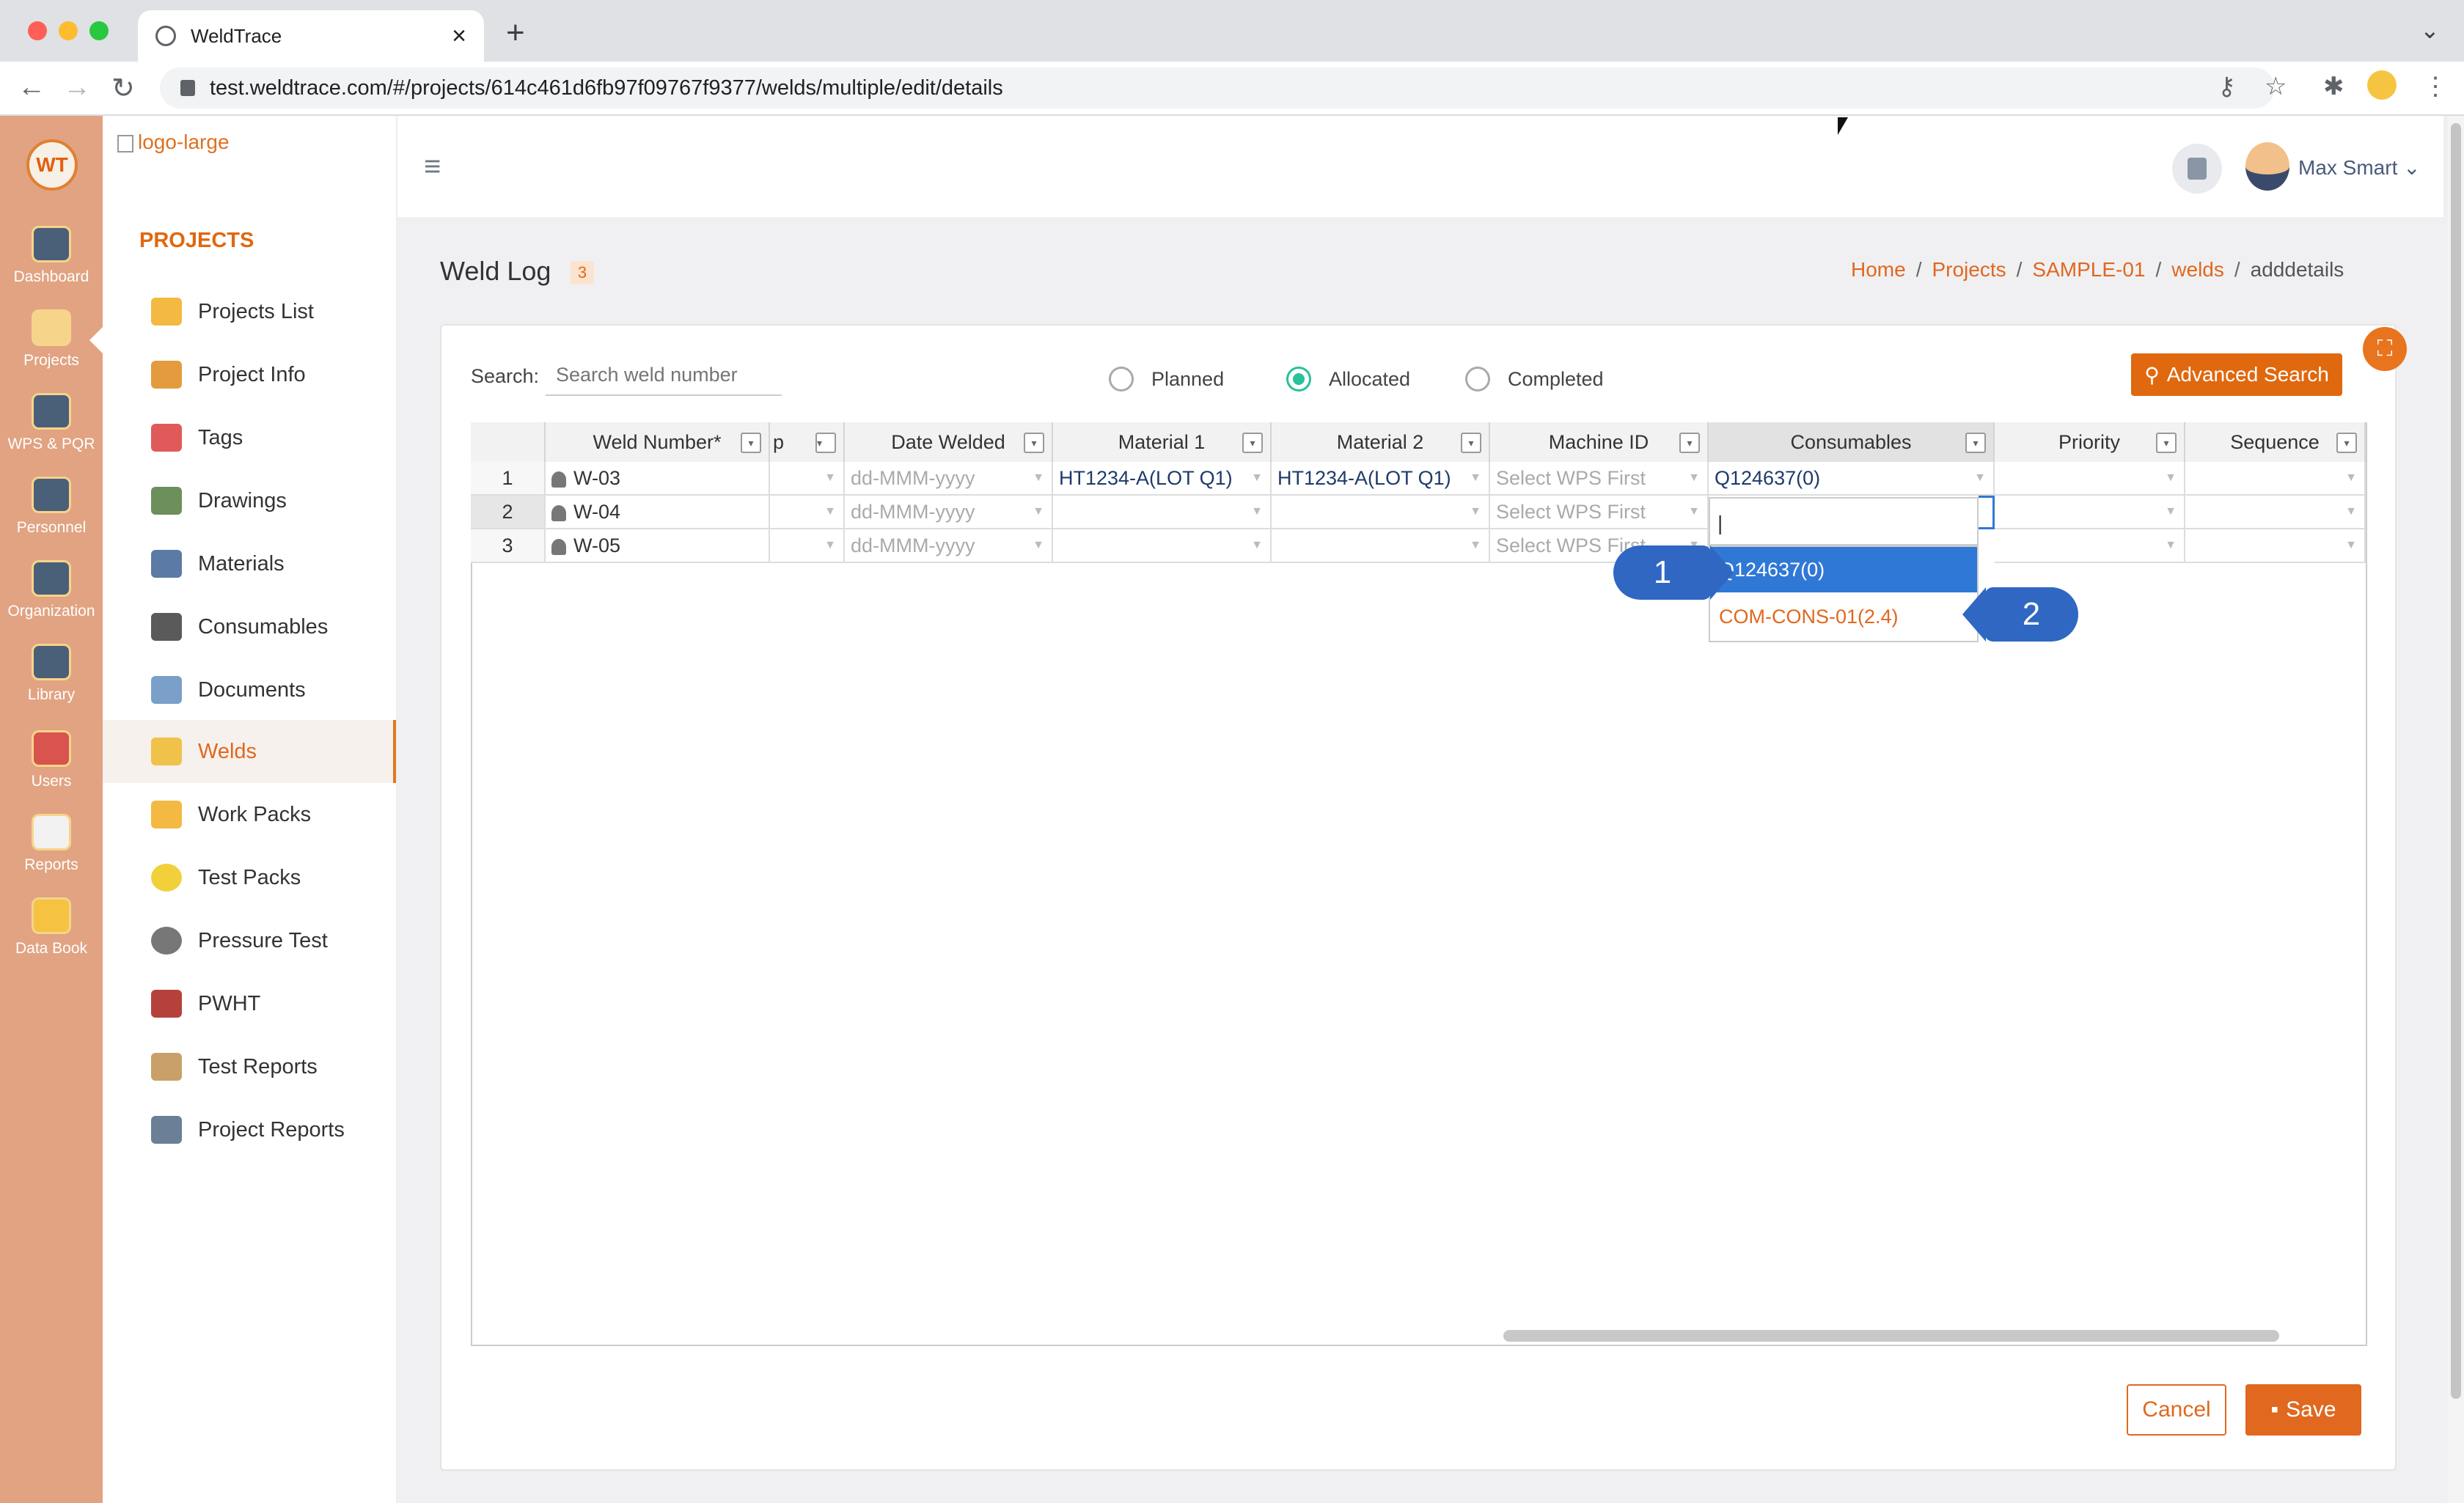 The image size is (2464, 1503). I want to click on rail-item-organization: Organization, so click(51, 590).